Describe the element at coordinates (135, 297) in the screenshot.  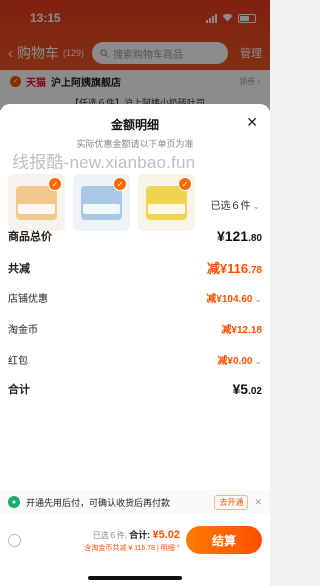
I see `row-store-discount: 店铺优惠 减¥104.60 ⌄` at that location.